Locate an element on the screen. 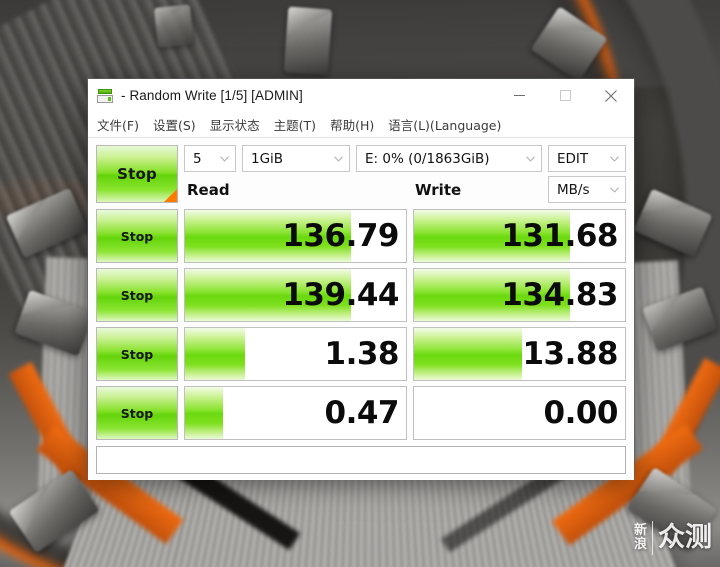 The width and height of the screenshot is (720, 567). unit-select: MB/s is located at coordinates (587, 189).